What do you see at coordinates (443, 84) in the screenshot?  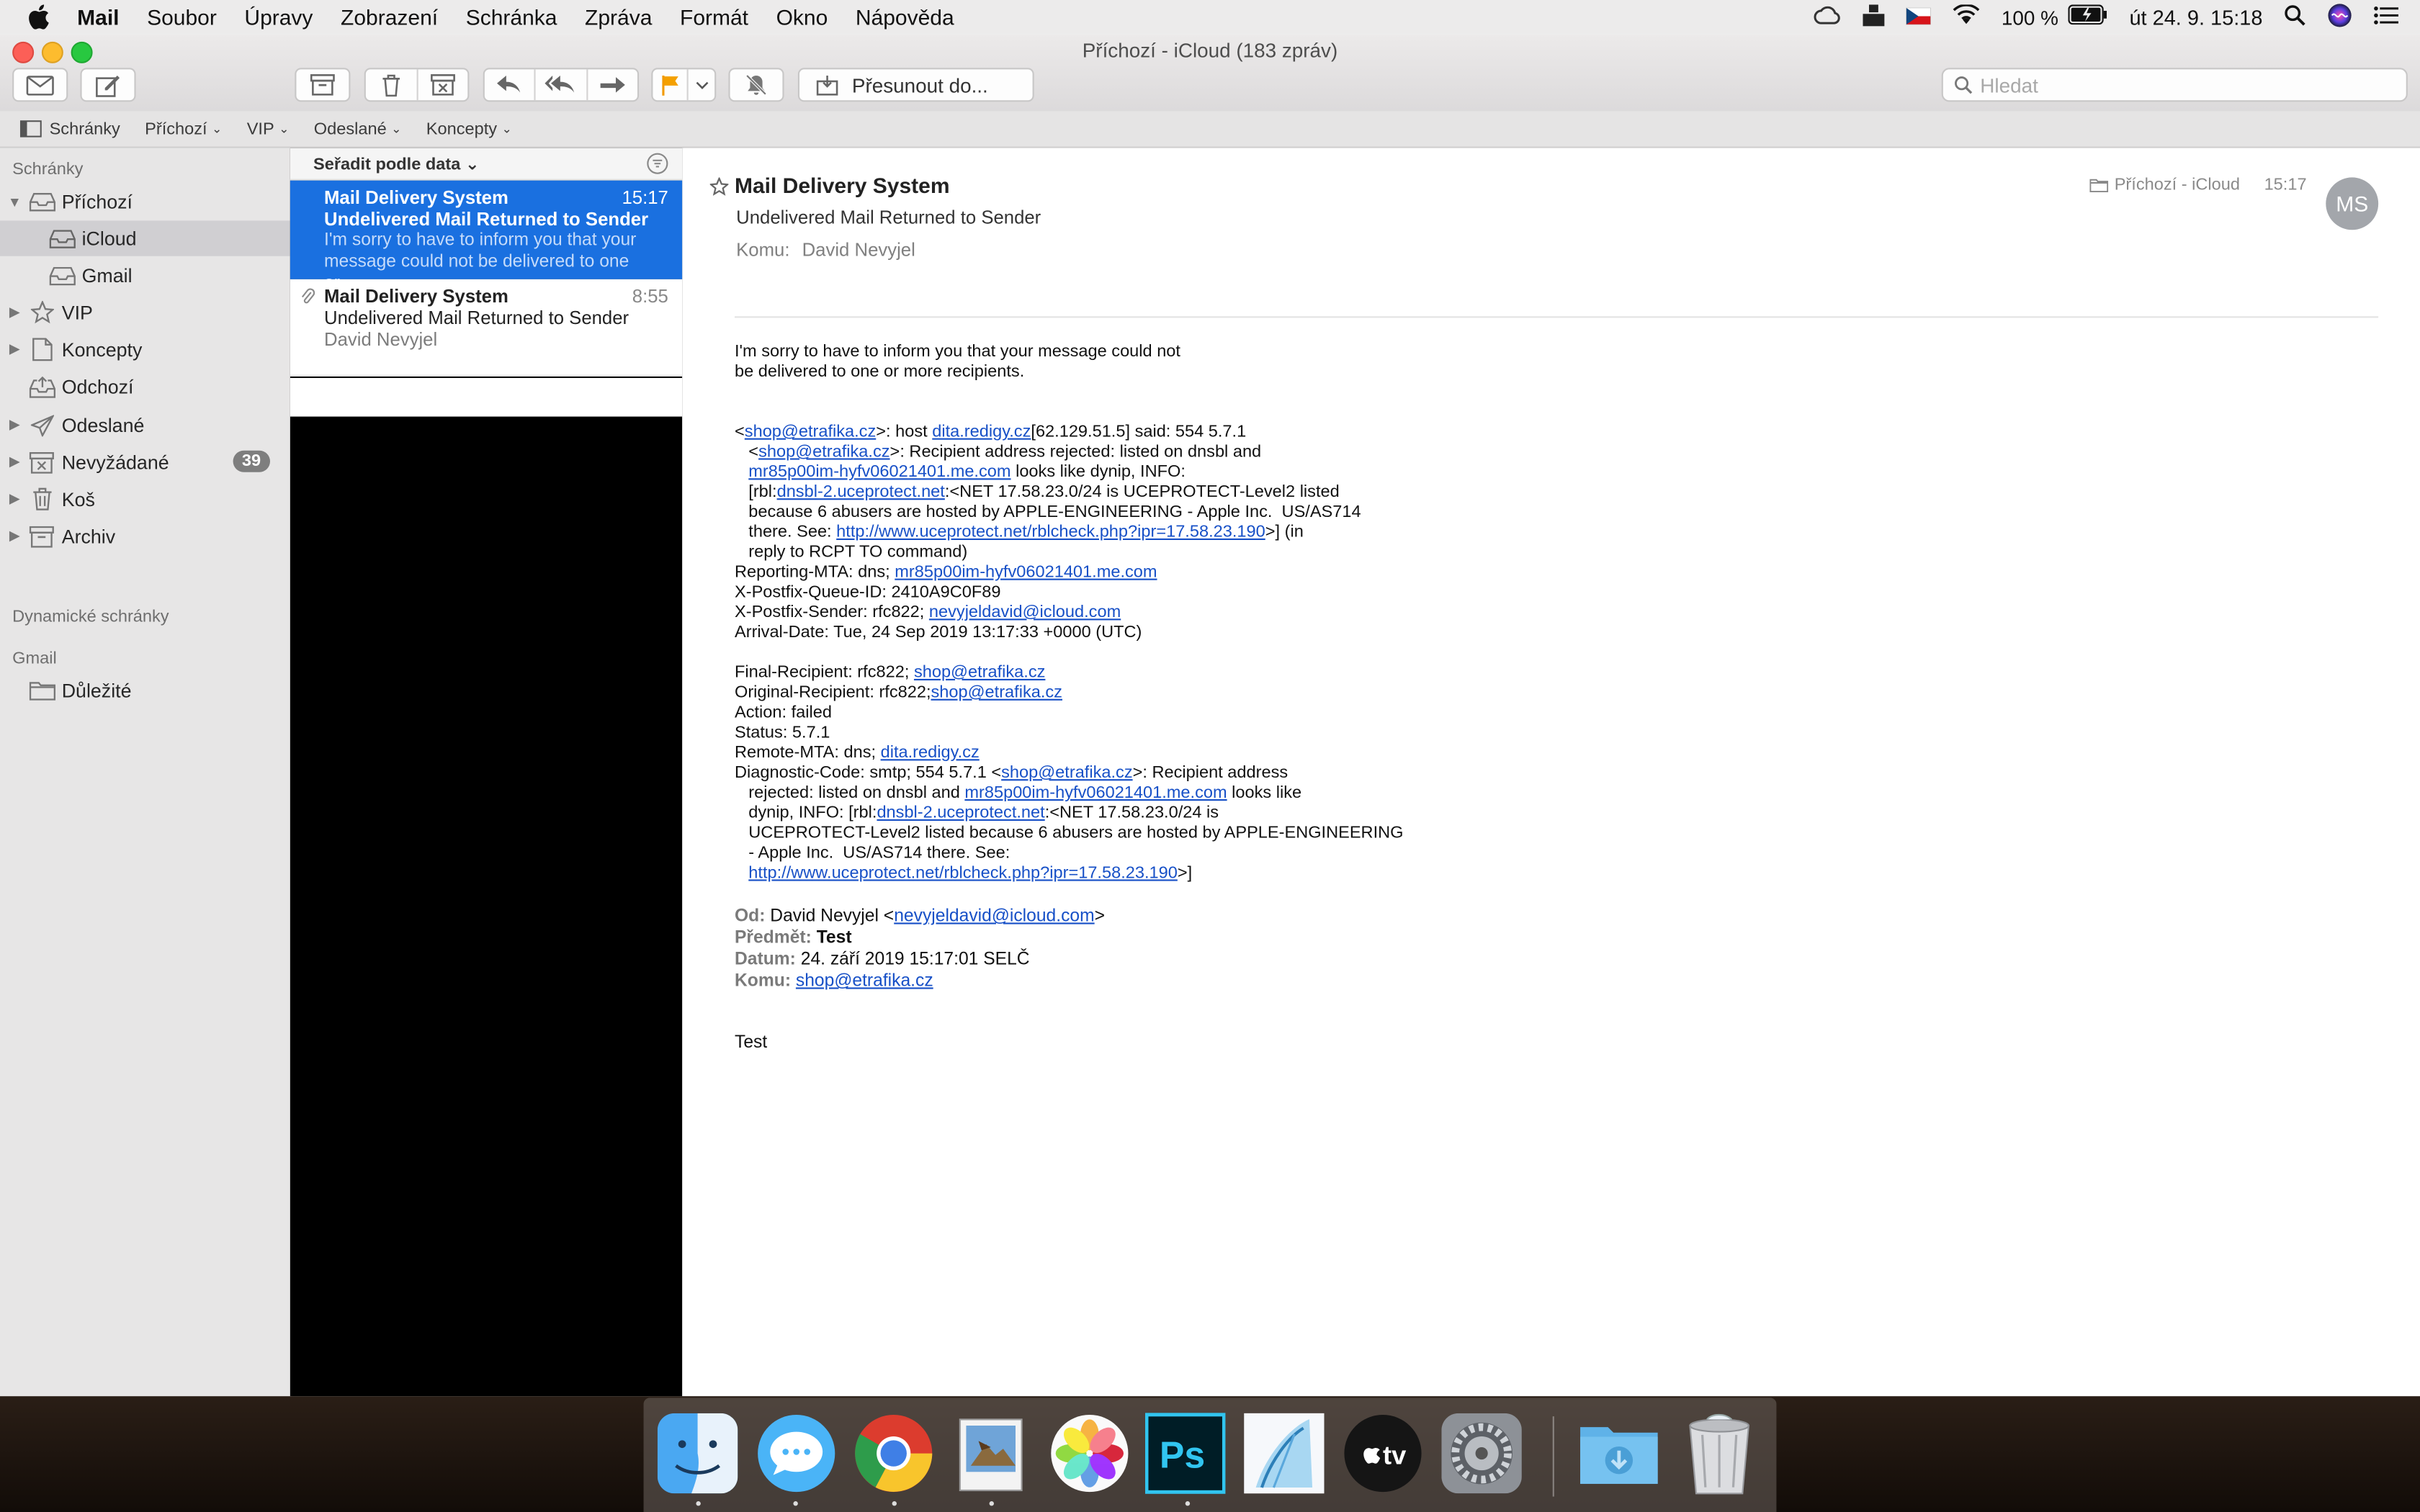 I see `junk-button` at bounding box center [443, 84].